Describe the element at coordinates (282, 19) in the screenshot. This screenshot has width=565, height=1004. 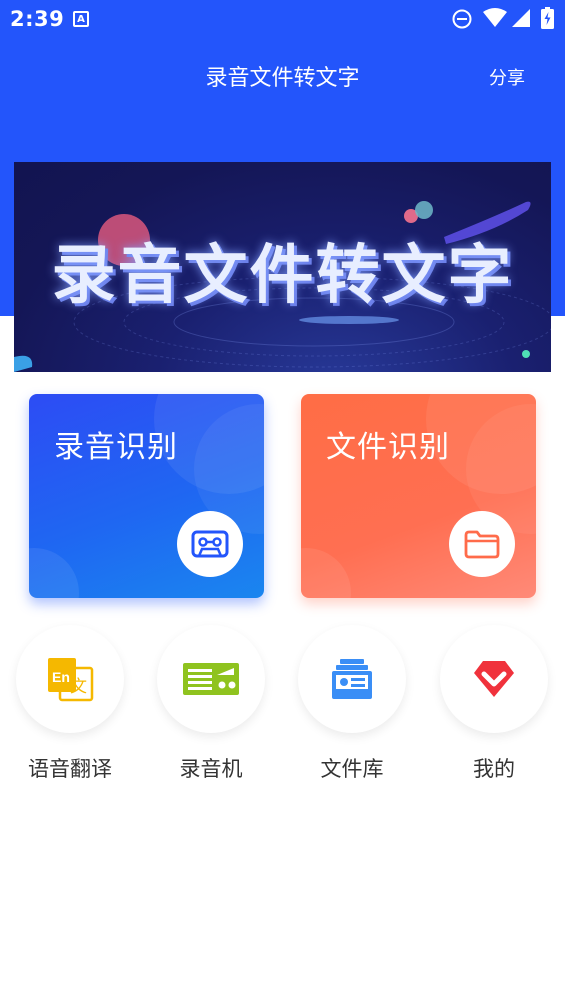
I see `status-bar: 2:39 A` at that location.